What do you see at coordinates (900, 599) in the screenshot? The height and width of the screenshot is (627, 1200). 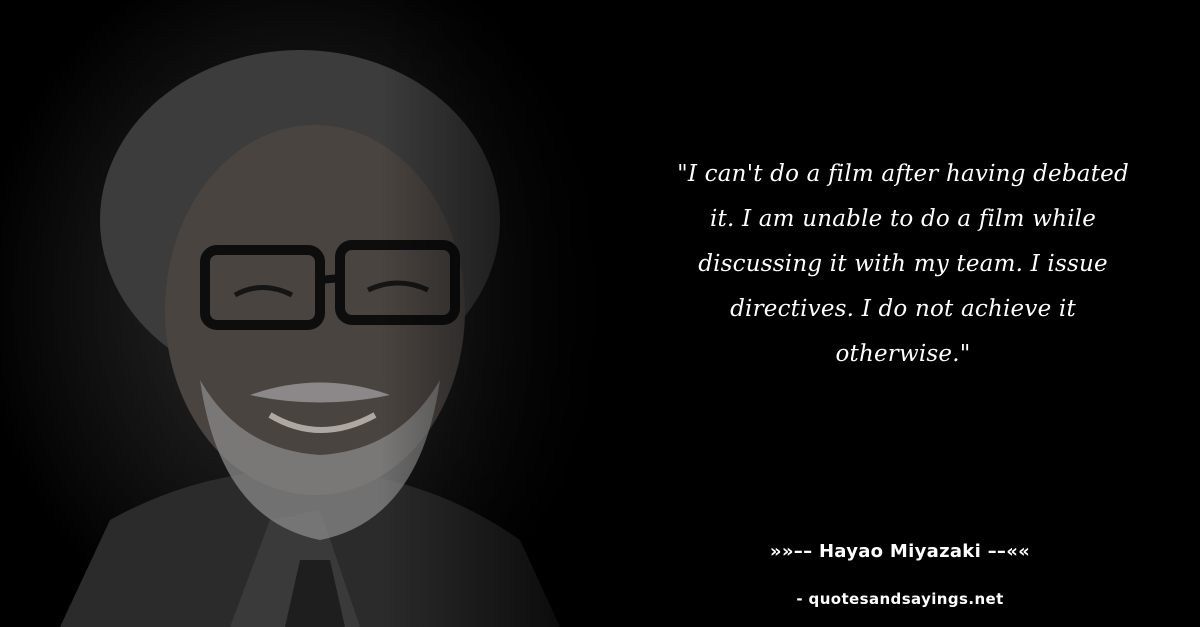 I see `source-watermark: - quotesandsayings.net` at bounding box center [900, 599].